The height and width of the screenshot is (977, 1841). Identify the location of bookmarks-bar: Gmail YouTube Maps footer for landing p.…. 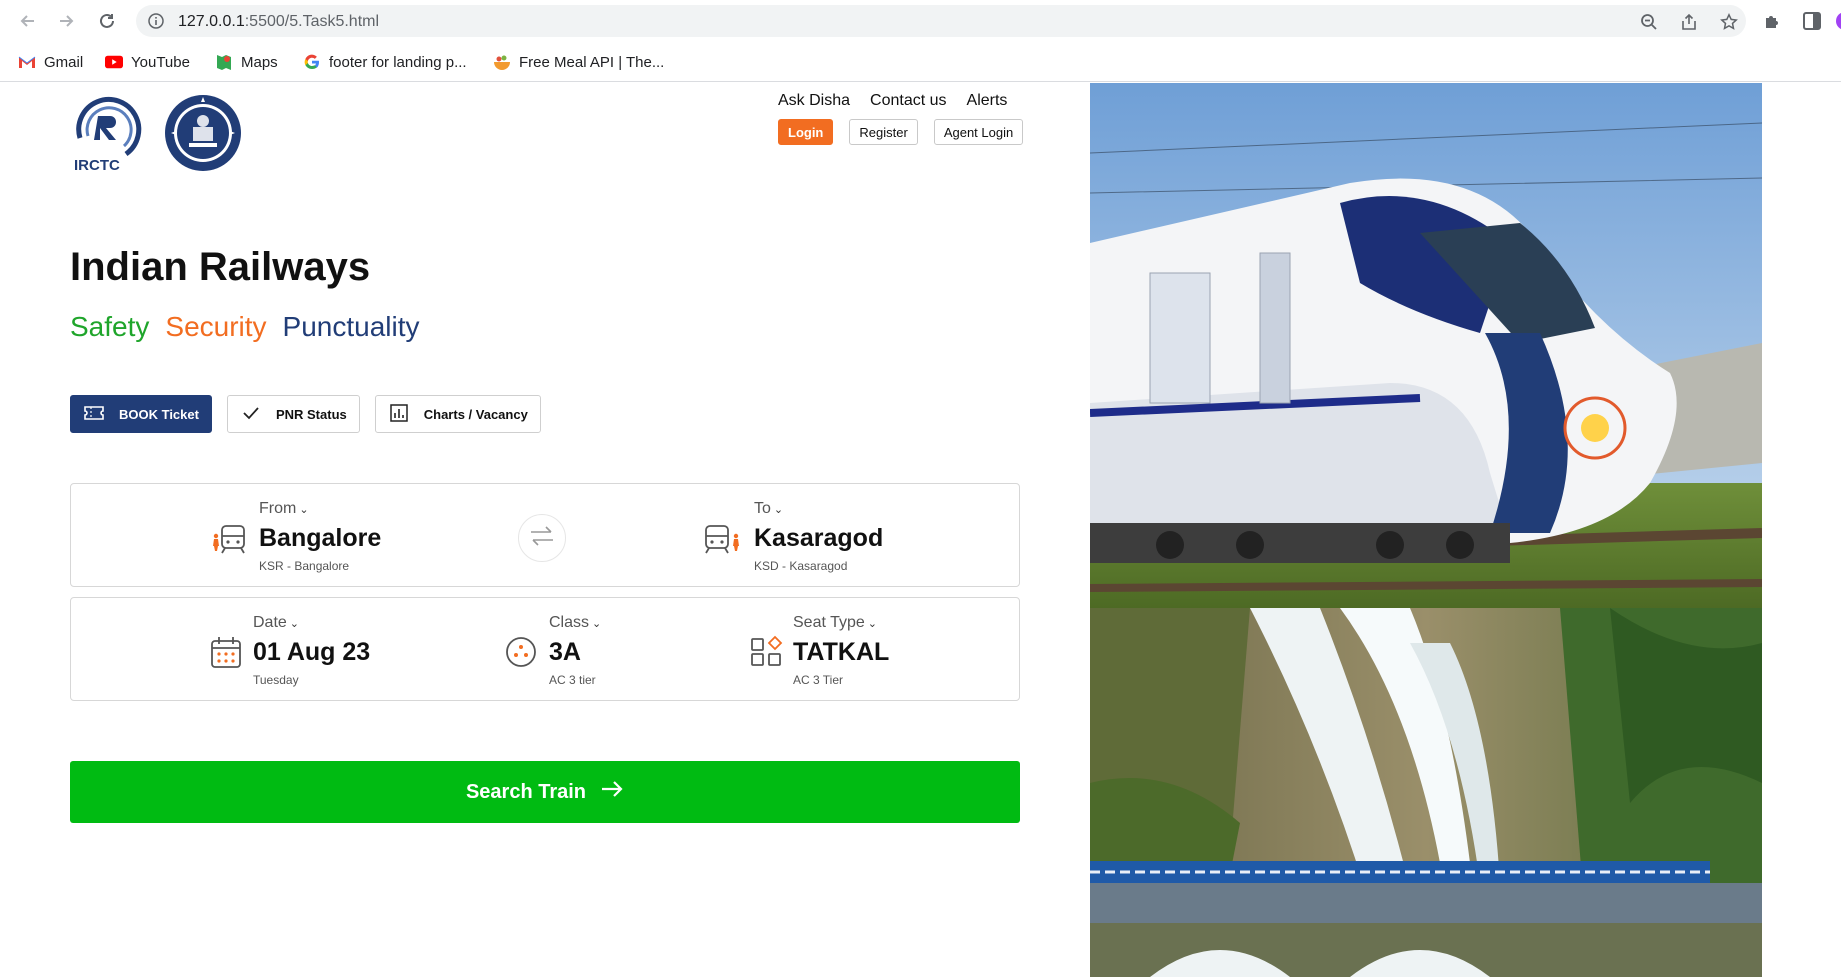
(920, 62).